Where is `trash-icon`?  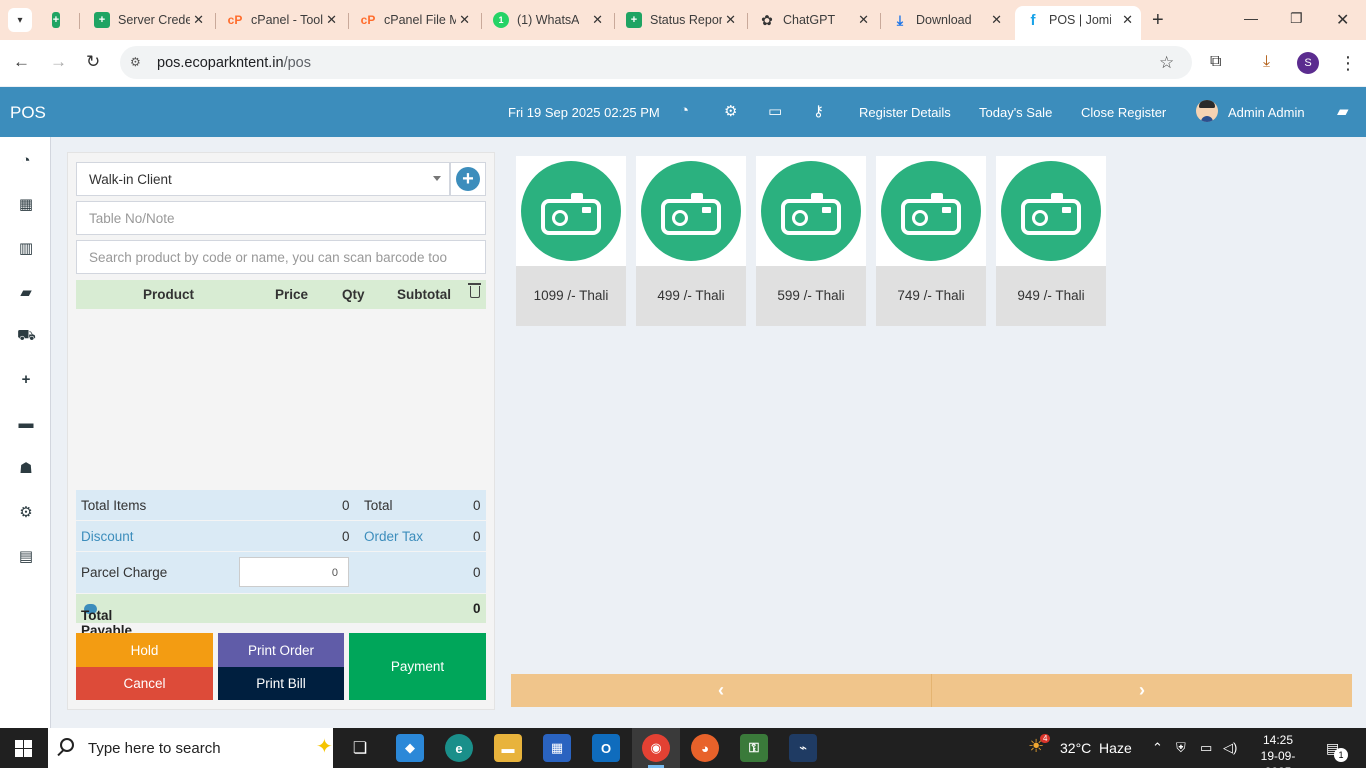 trash-icon is located at coordinates (474, 290).